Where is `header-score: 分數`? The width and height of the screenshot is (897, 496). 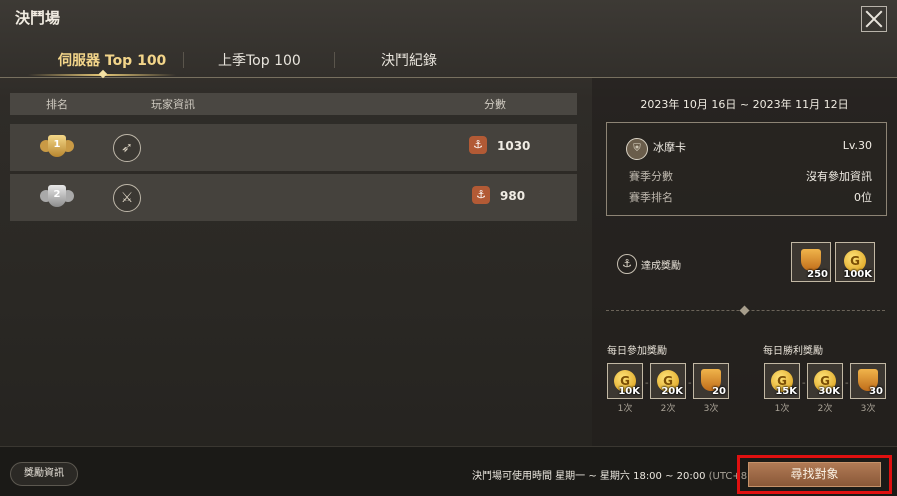
header-score: 分數 is located at coordinates (495, 104).